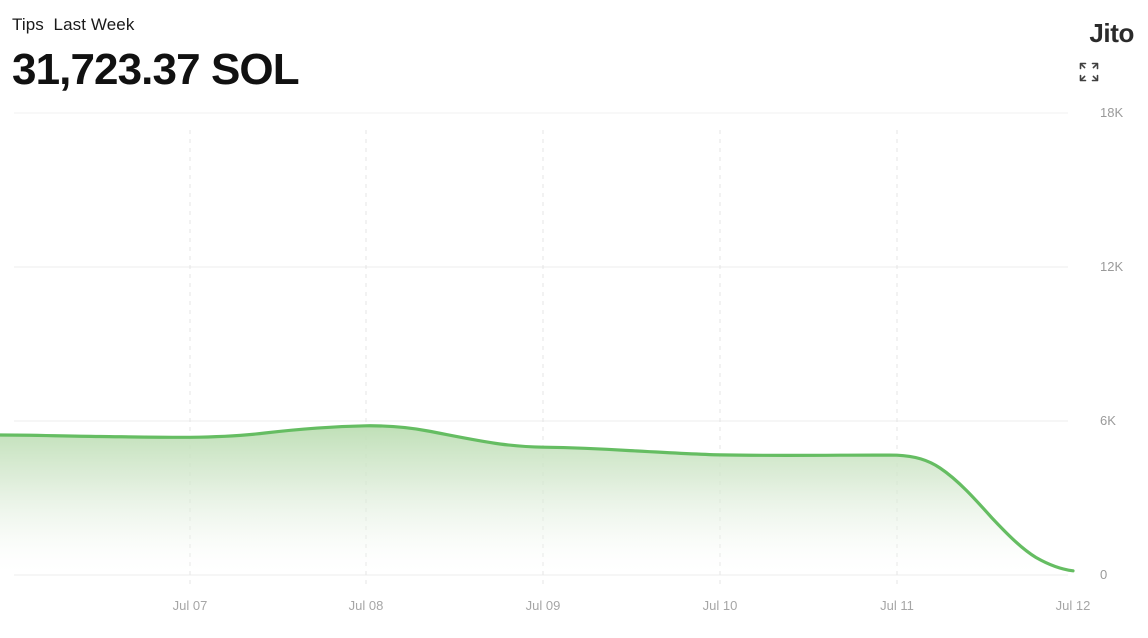  What do you see at coordinates (720, 605) in the screenshot?
I see `x-tick-label: Jul 10` at bounding box center [720, 605].